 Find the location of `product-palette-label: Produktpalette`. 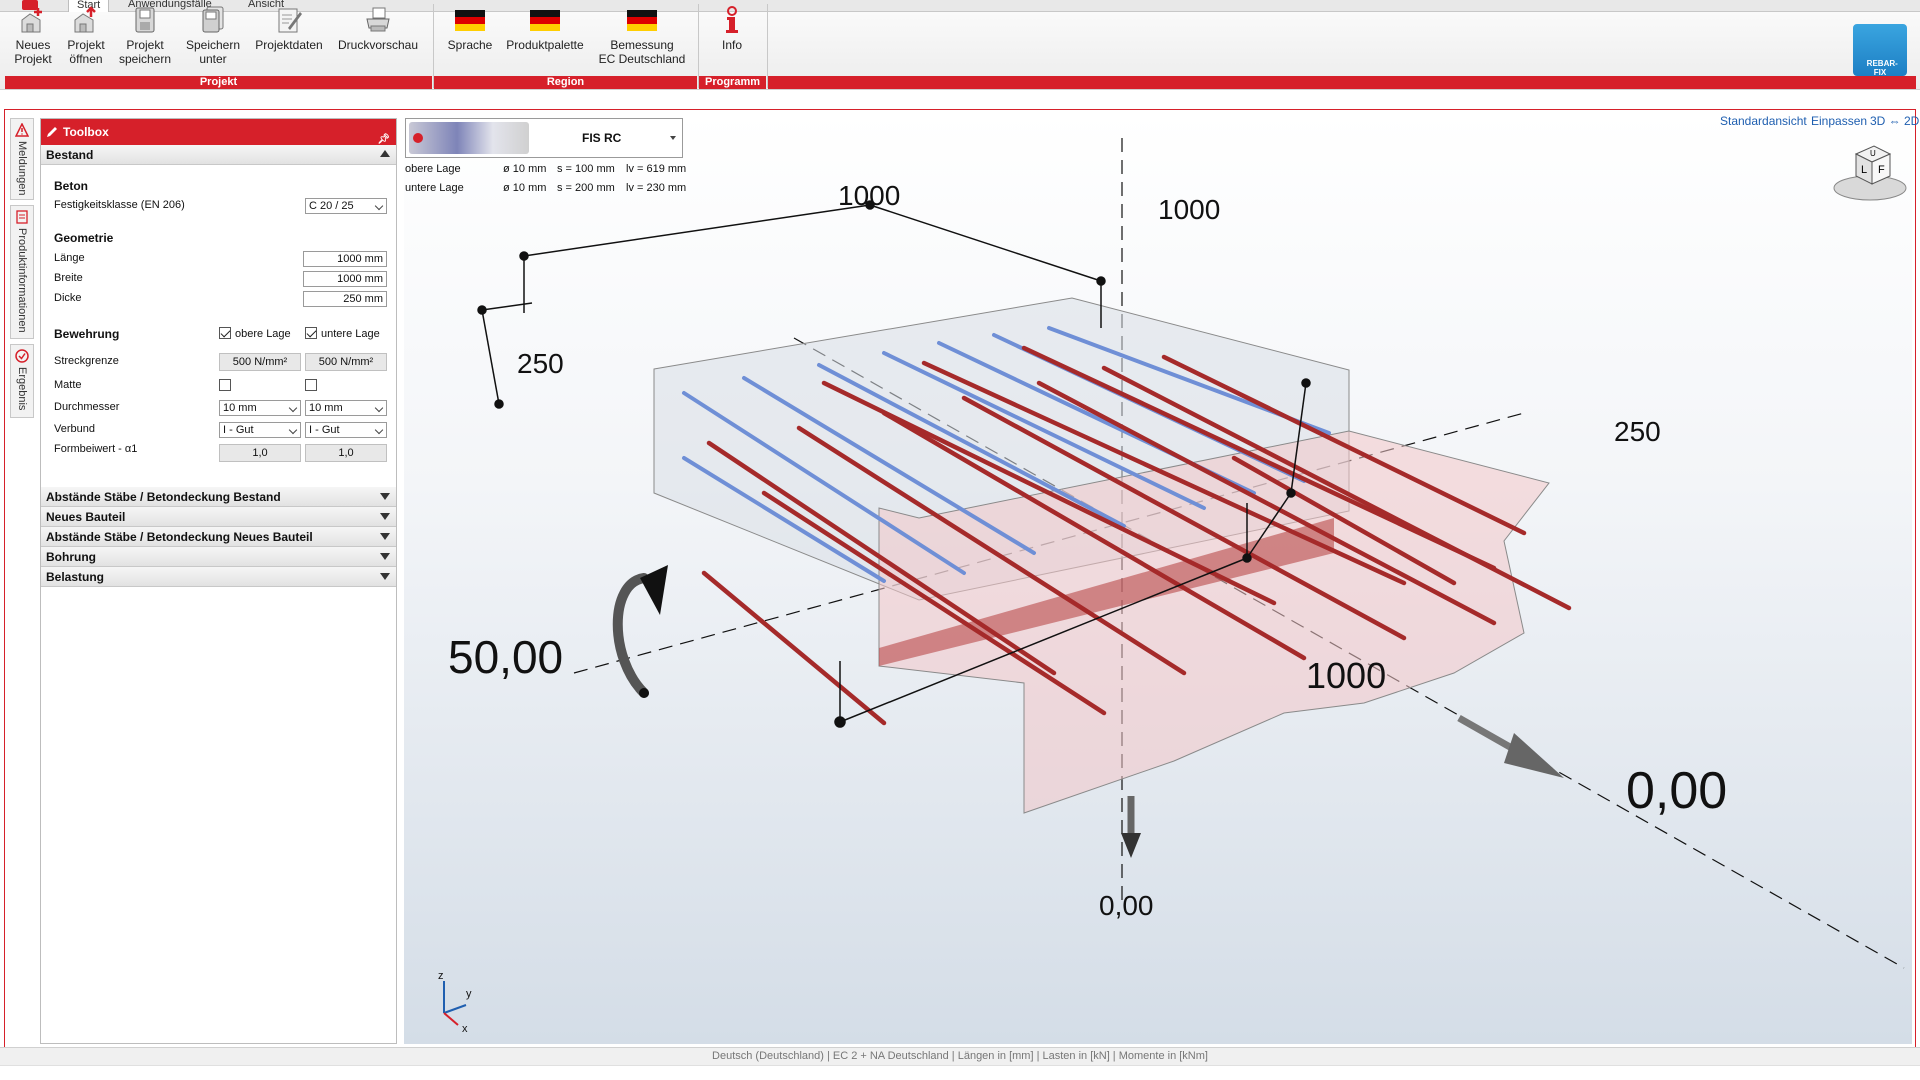

product-palette-label: Produktpalette is located at coordinates (545, 45).